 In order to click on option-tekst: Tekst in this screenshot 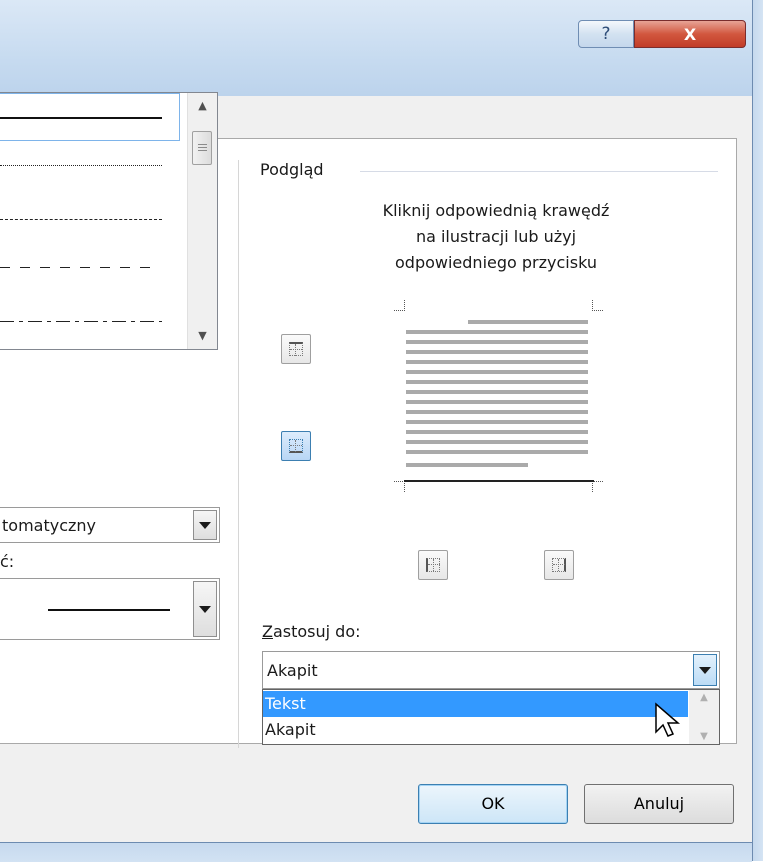, I will do `click(475, 704)`.